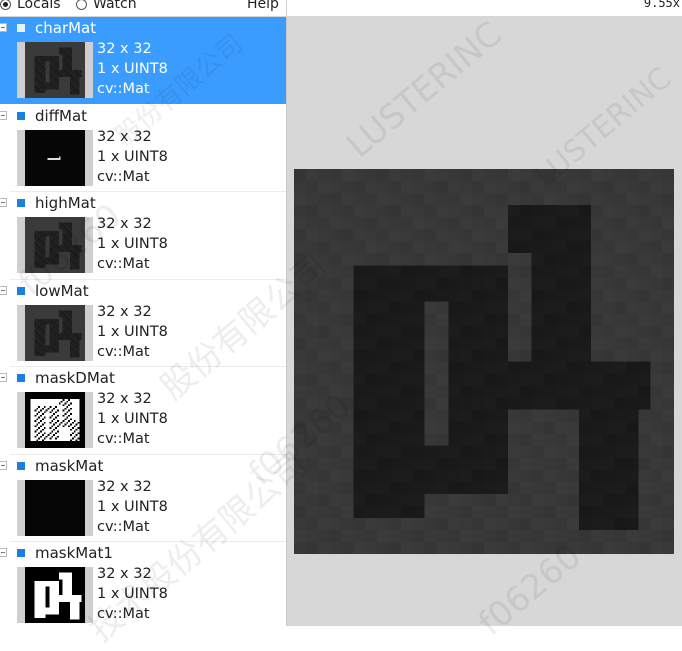  What do you see at coordinates (74, 553) in the screenshot?
I see `variable-name: maskMat1` at bounding box center [74, 553].